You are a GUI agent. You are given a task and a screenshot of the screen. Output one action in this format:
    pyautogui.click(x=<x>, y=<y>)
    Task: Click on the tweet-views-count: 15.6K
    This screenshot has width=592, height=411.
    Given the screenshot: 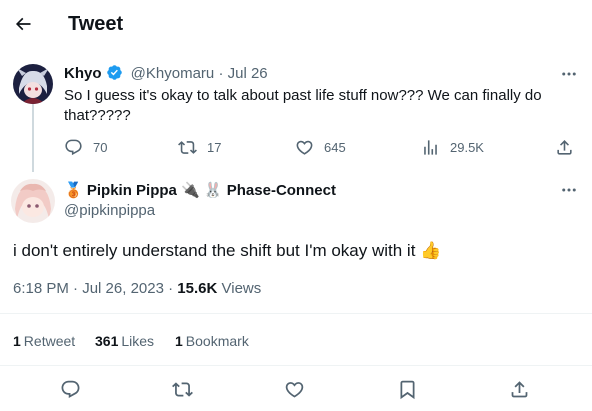 What is the action you would take?
    pyautogui.click(x=197, y=288)
    